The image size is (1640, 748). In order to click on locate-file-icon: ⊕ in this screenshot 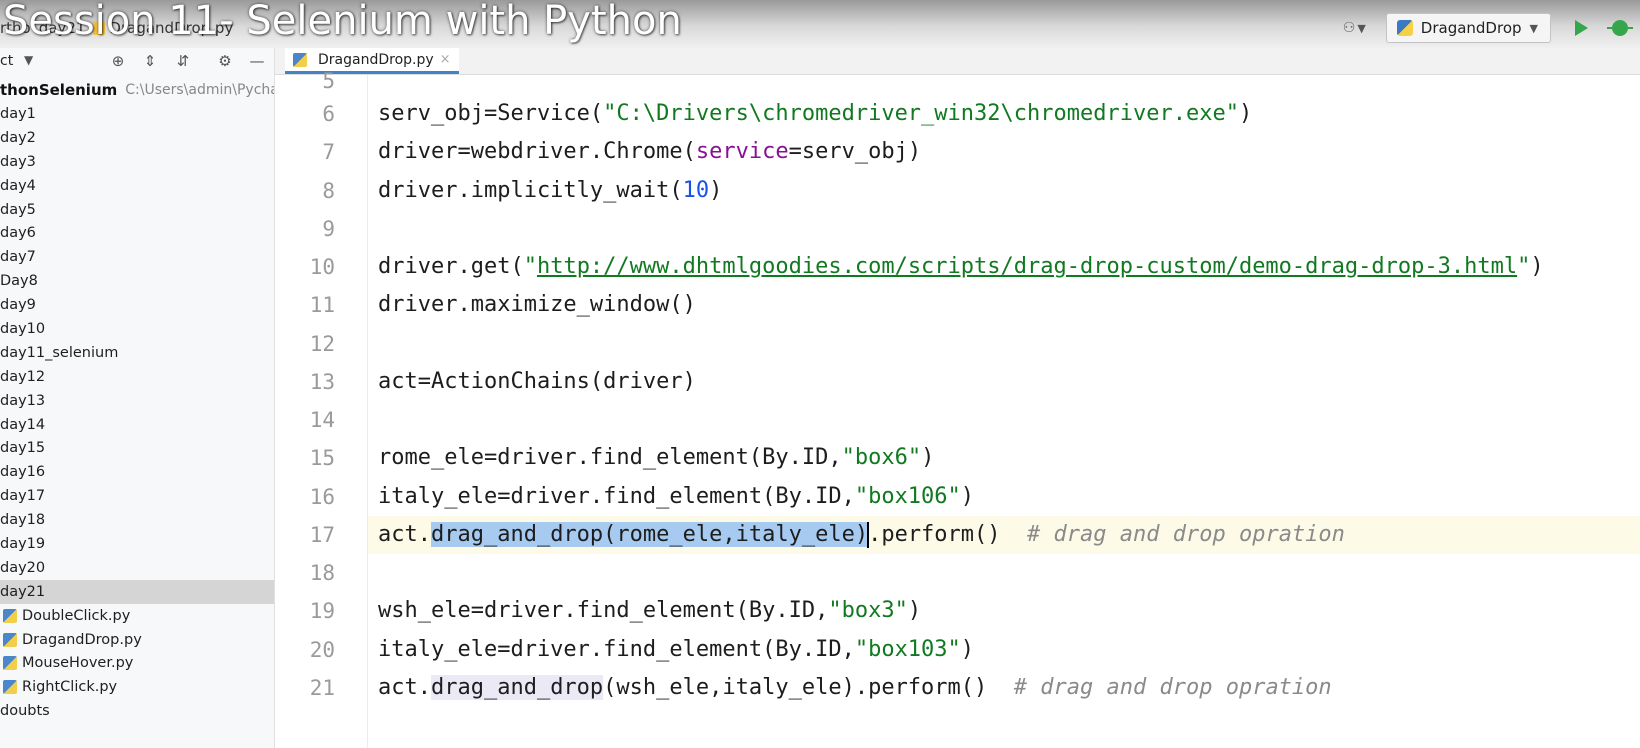, I will do `click(118, 61)`.